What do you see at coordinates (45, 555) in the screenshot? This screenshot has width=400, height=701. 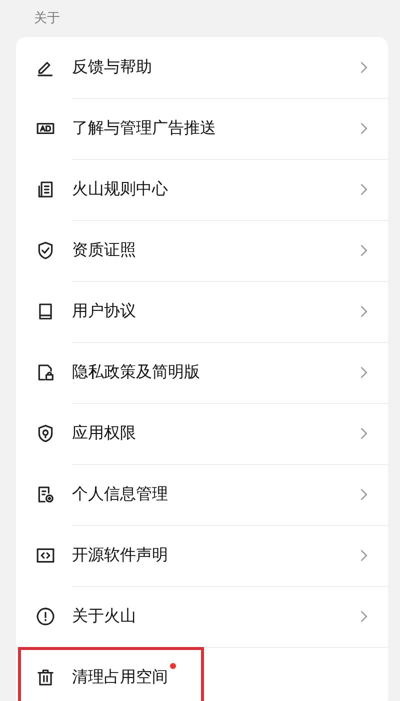 I see `code-window-icon` at bounding box center [45, 555].